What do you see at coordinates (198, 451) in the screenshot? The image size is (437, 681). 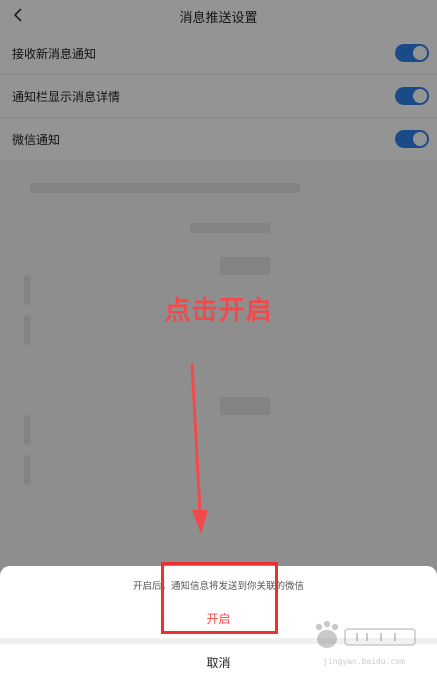 I see `annotation-arrow-icon` at bounding box center [198, 451].